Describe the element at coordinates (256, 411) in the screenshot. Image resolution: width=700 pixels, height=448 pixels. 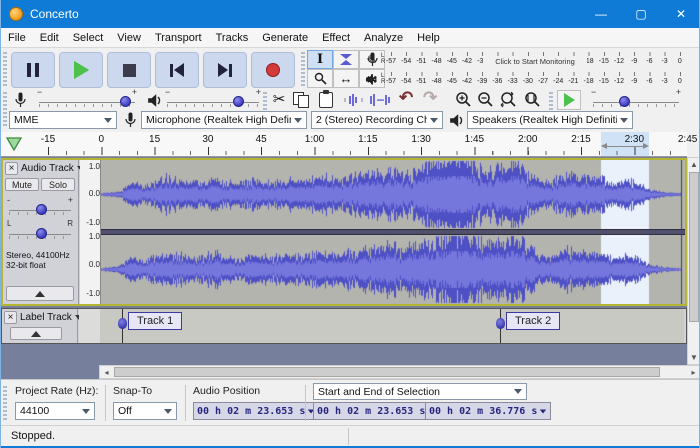
I see `audio-position-field: 00 h 02 m 23.653 s` at that location.